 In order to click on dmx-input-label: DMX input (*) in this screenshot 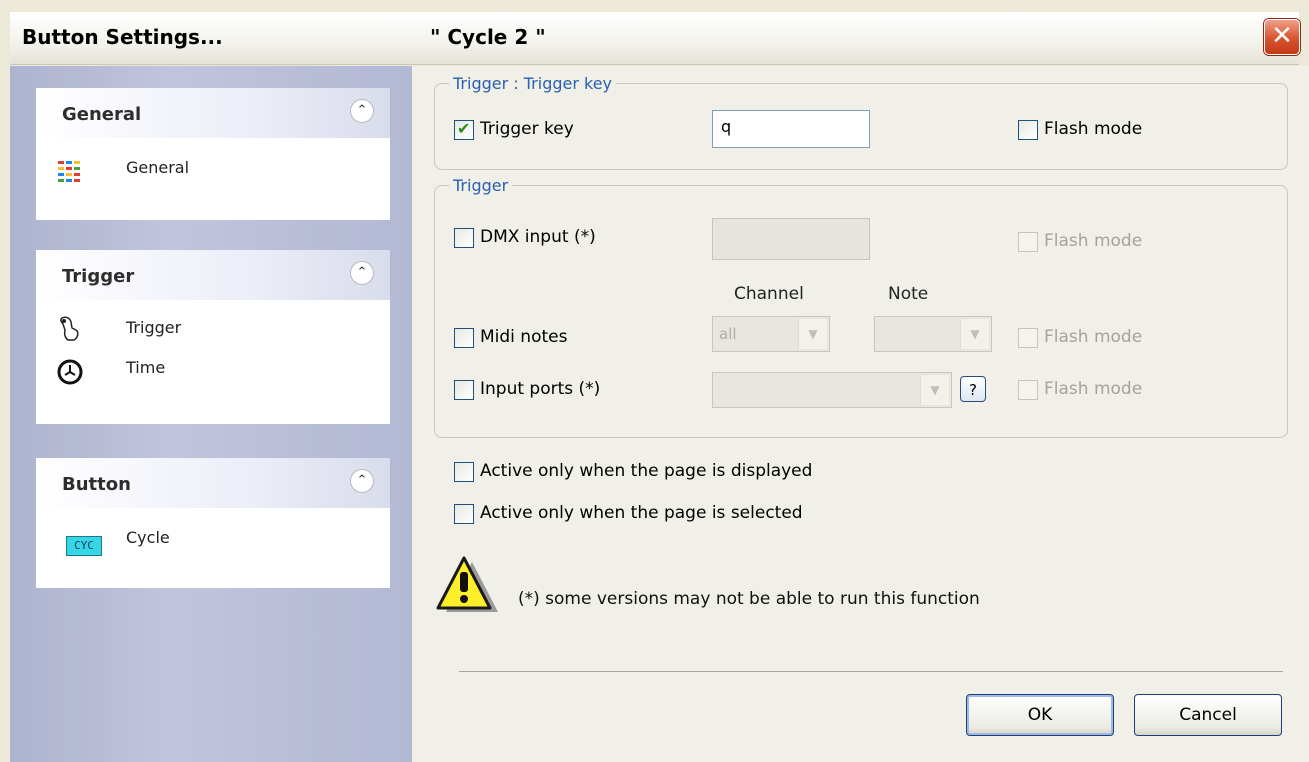, I will do `click(538, 237)`.